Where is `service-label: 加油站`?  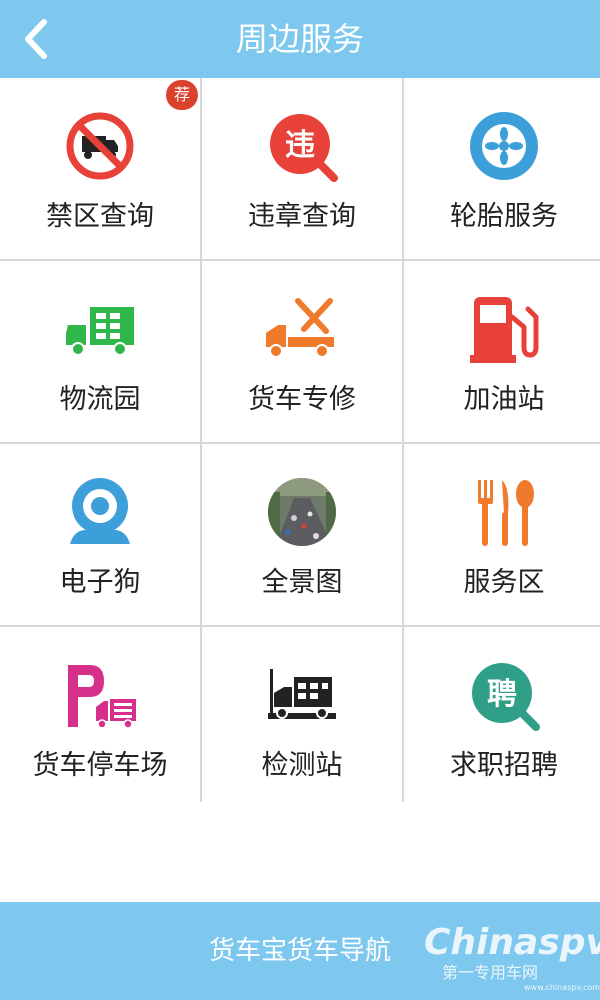
service-label: 加油站 is located at coordinates (504, 399).